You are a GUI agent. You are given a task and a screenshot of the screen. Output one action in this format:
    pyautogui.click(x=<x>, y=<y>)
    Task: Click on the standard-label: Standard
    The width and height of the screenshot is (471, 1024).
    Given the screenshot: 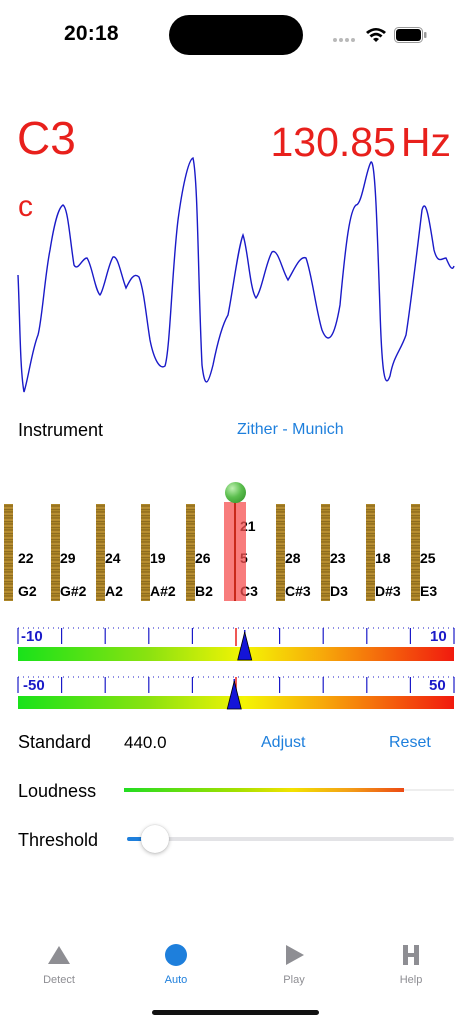 What is the action you would take?
    pyautogui.click(x=55, y=742)
    